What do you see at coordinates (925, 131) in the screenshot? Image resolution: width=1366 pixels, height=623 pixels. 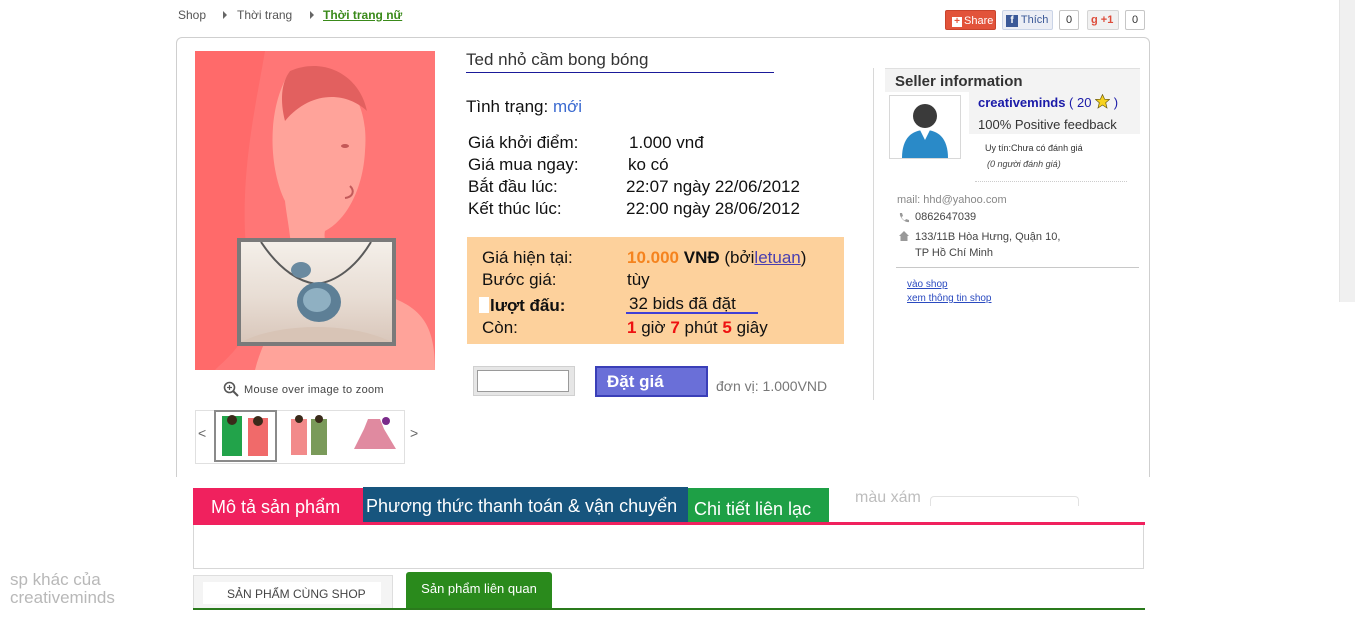 I see `user-avatar-icon` at bounding box center [925, 131].